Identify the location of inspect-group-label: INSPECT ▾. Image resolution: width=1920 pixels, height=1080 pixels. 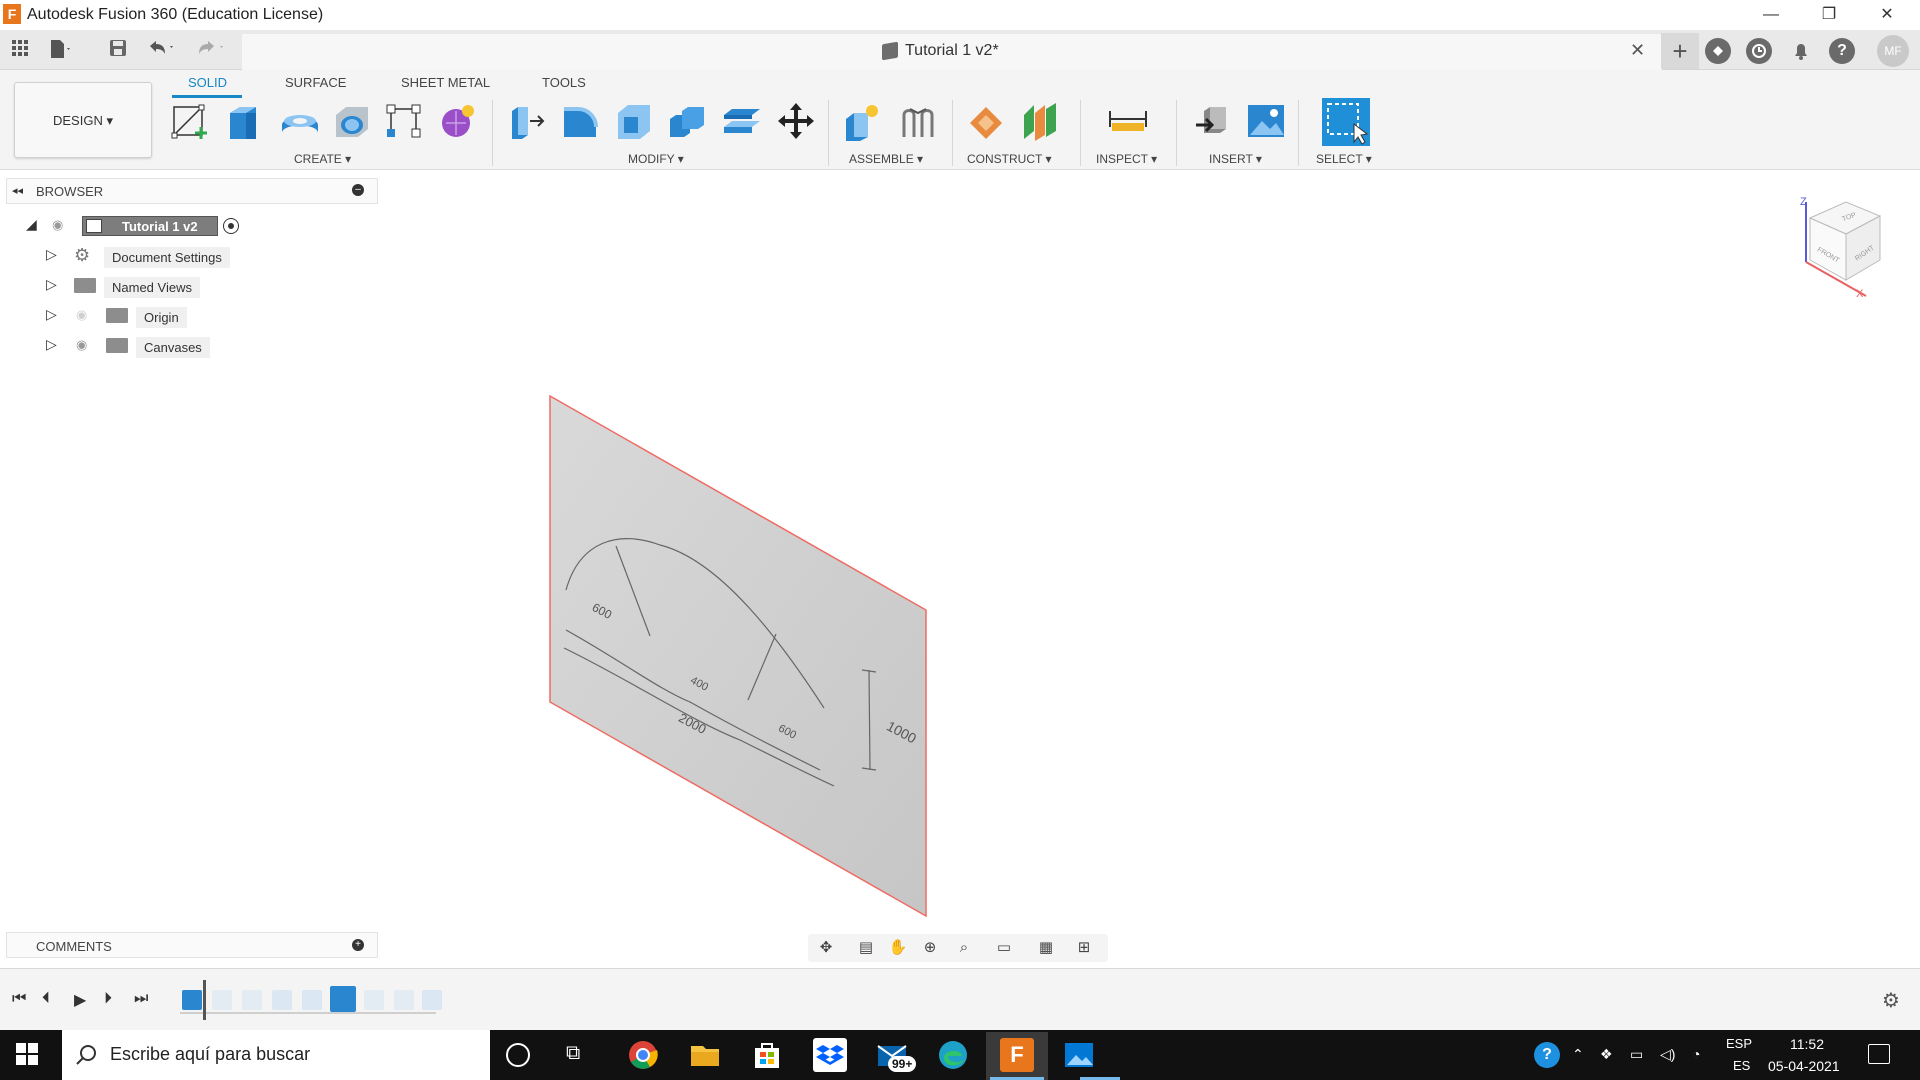
(1126, 159).